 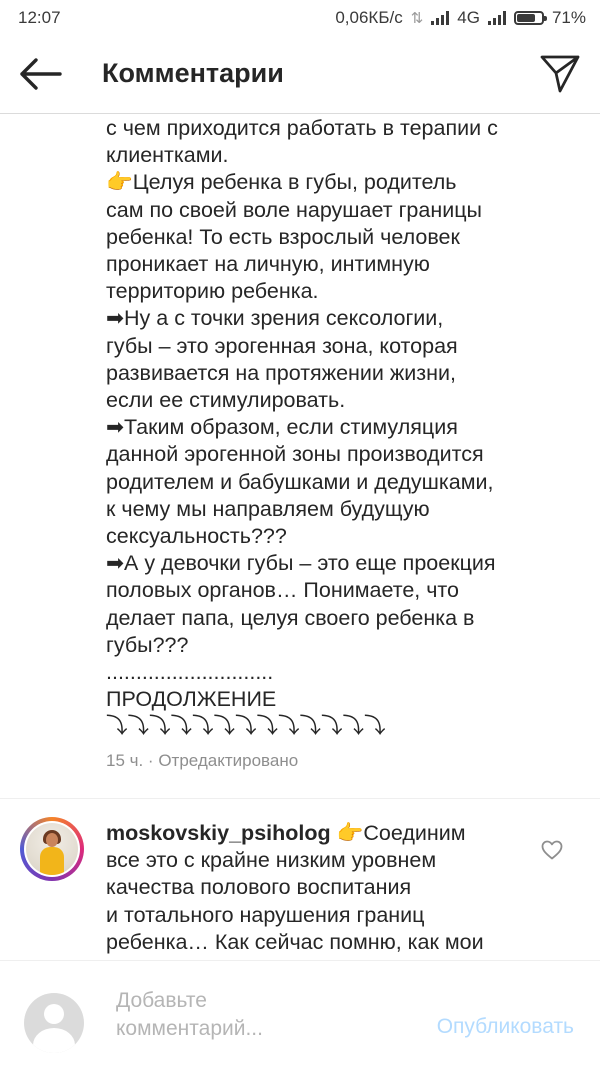 What do you see at coordinates (246, 726) in the screenshot?
I see `caption-line: ⤵⤵⤵⤵⤵⤵⤵⤵⤵⤵⤵⤵⤵` at bounding box center [246, 726].